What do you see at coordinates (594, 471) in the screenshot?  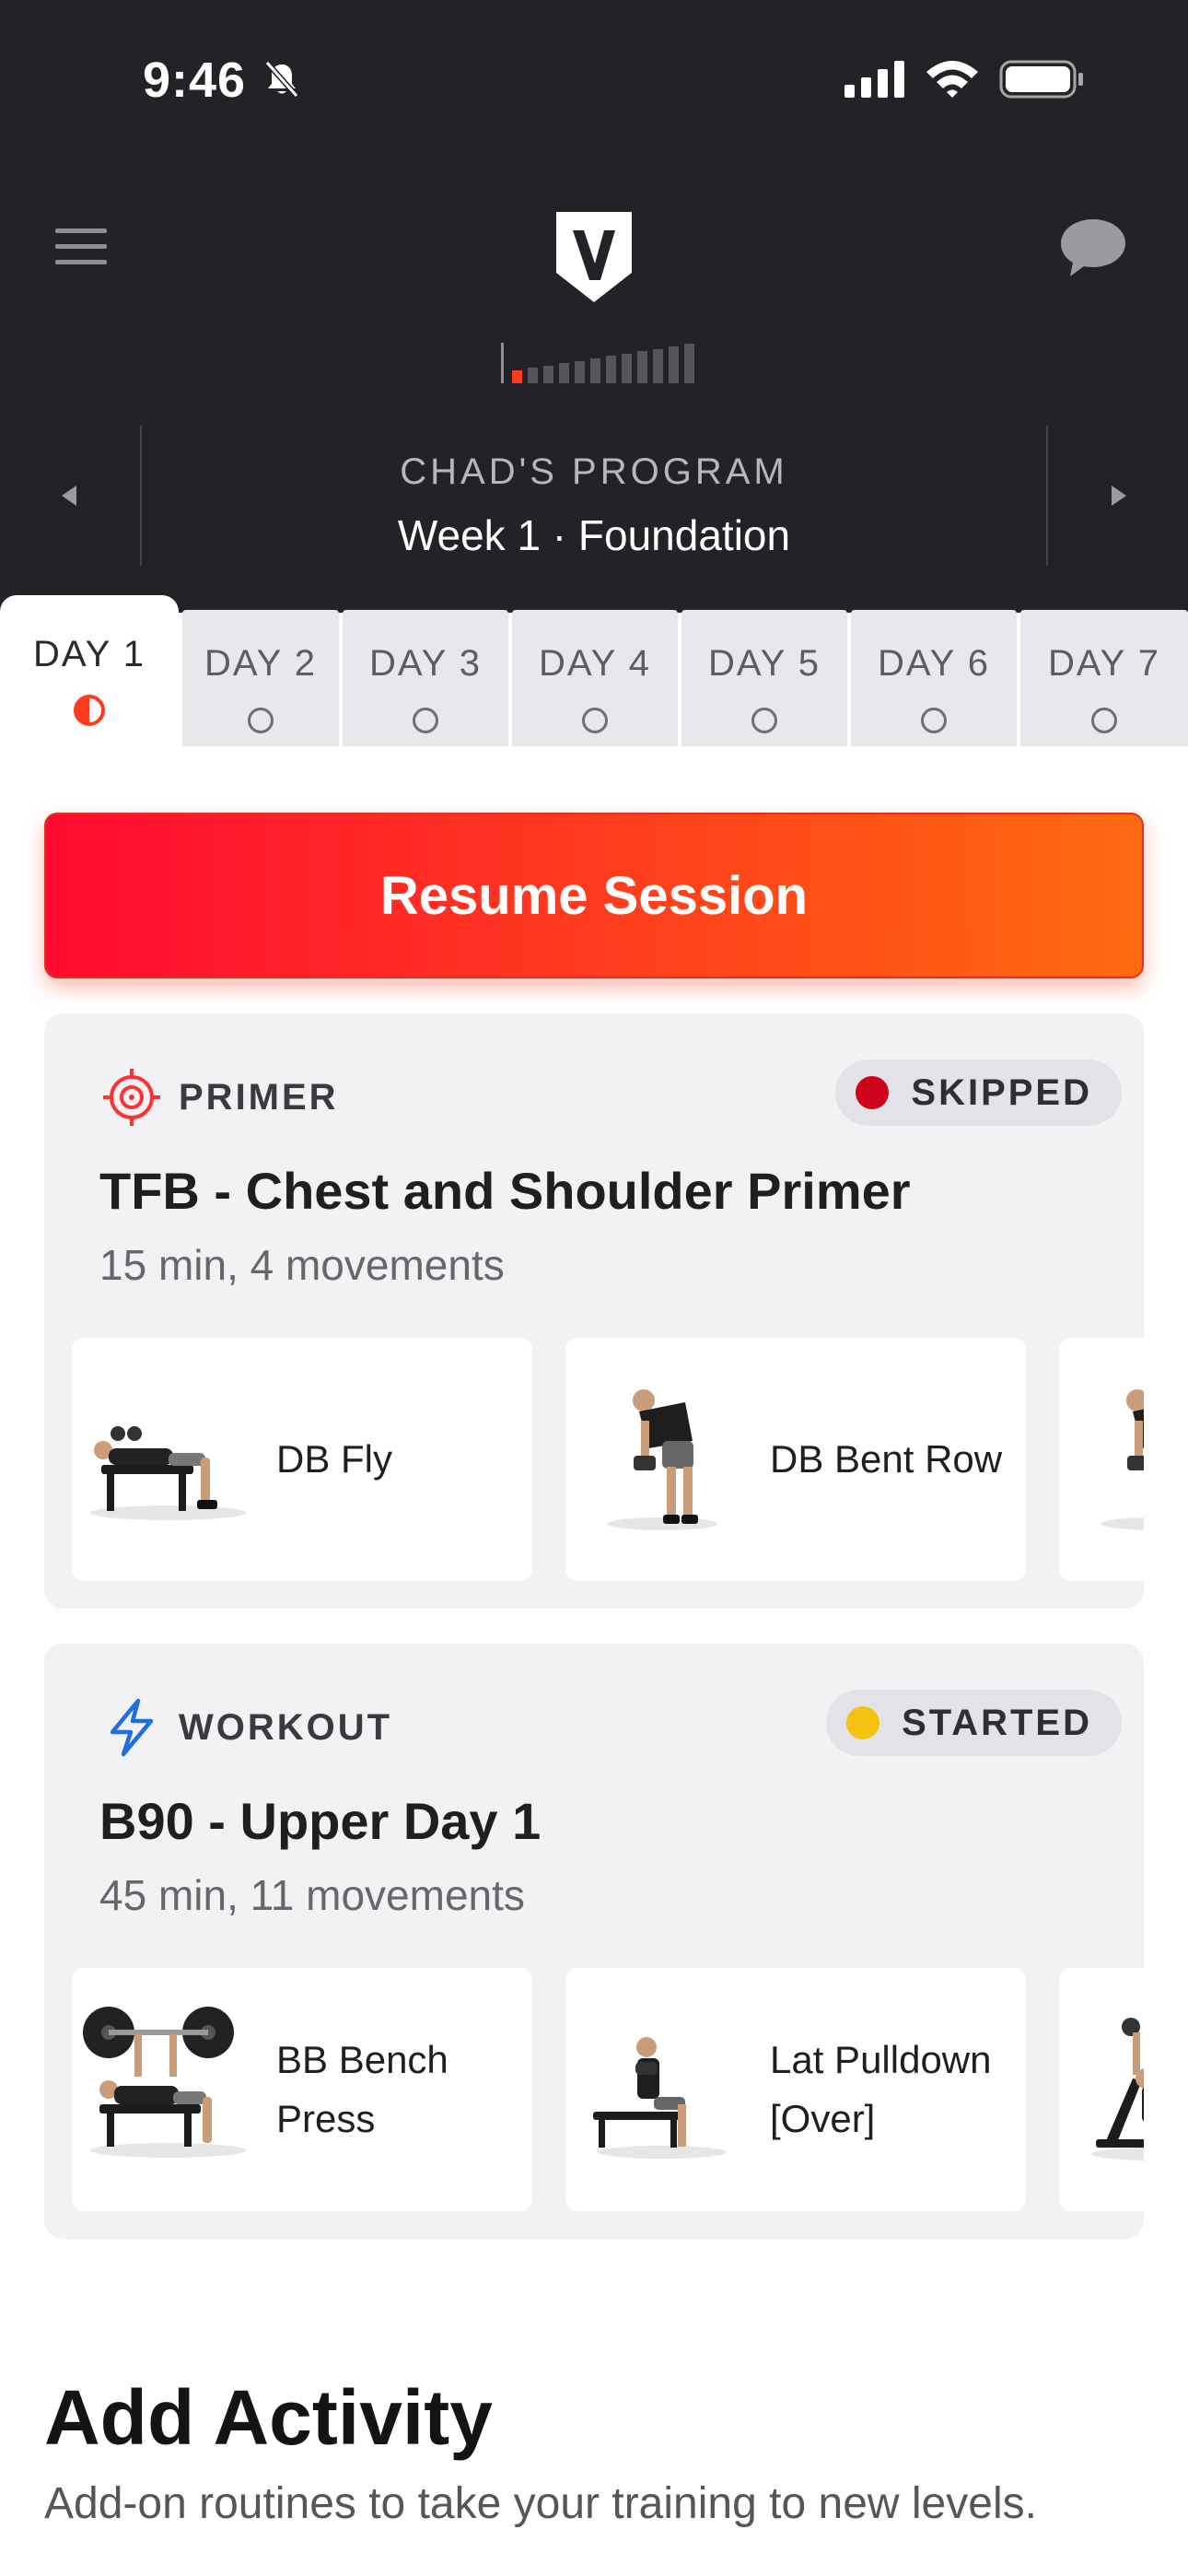 I see `program-name: CHAD'S PROGRAM` at bounding box center [594, 471].